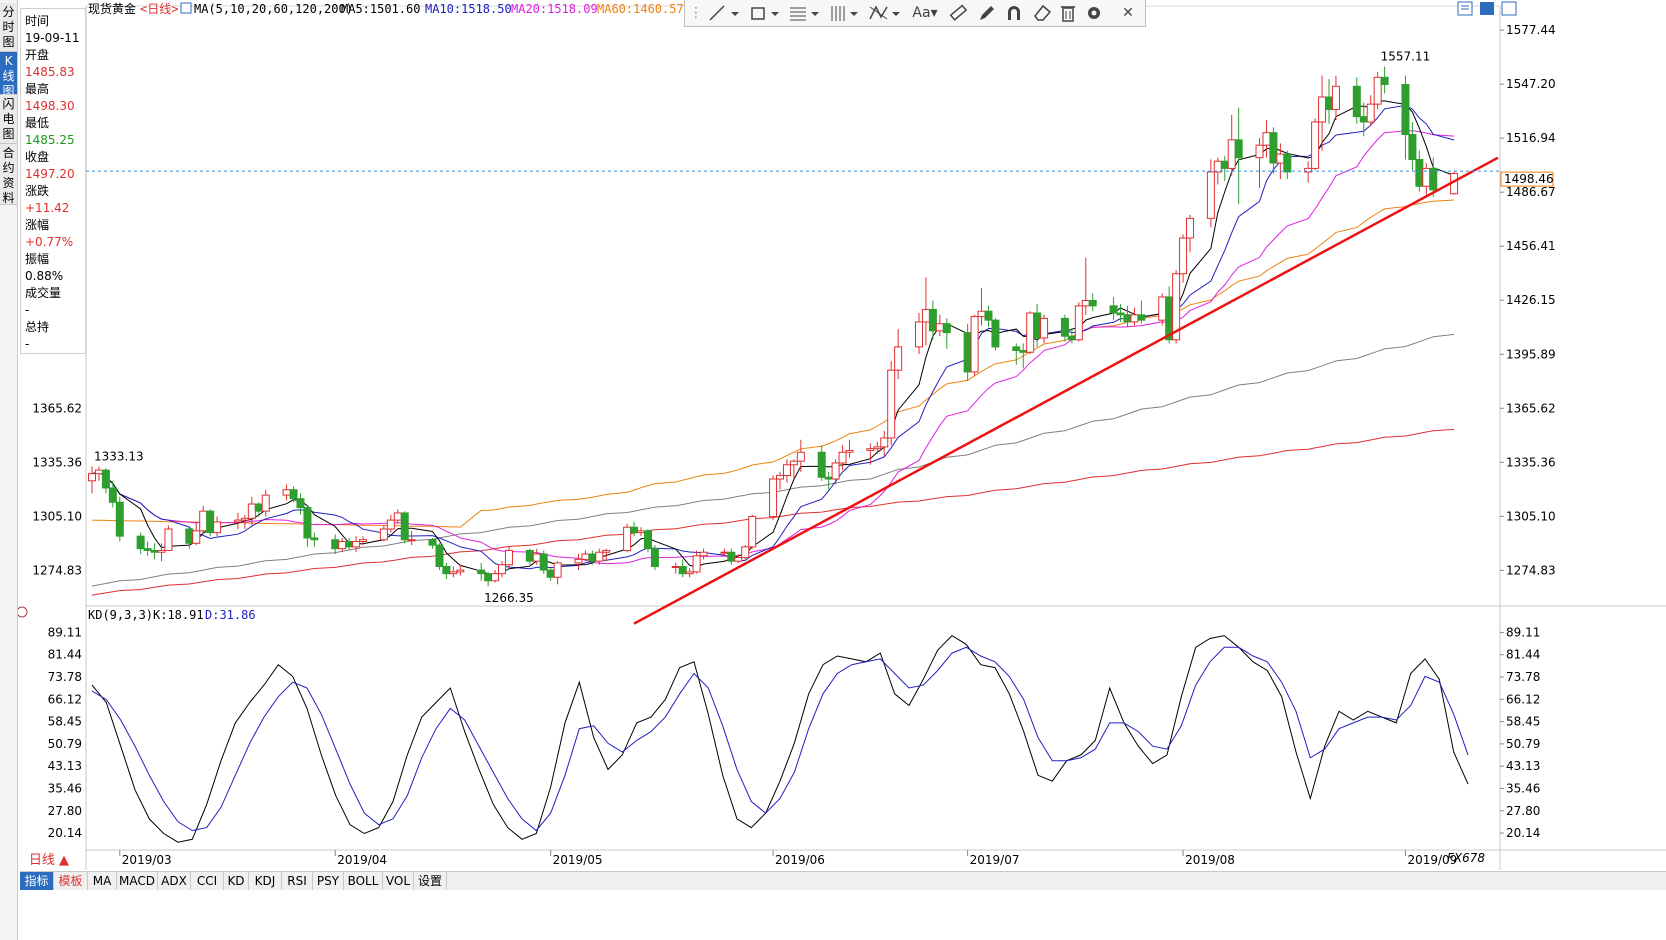 This screenshot has height=940, width=1666. I want to click on indicator-tab-12: 设置, so click(430, 881).